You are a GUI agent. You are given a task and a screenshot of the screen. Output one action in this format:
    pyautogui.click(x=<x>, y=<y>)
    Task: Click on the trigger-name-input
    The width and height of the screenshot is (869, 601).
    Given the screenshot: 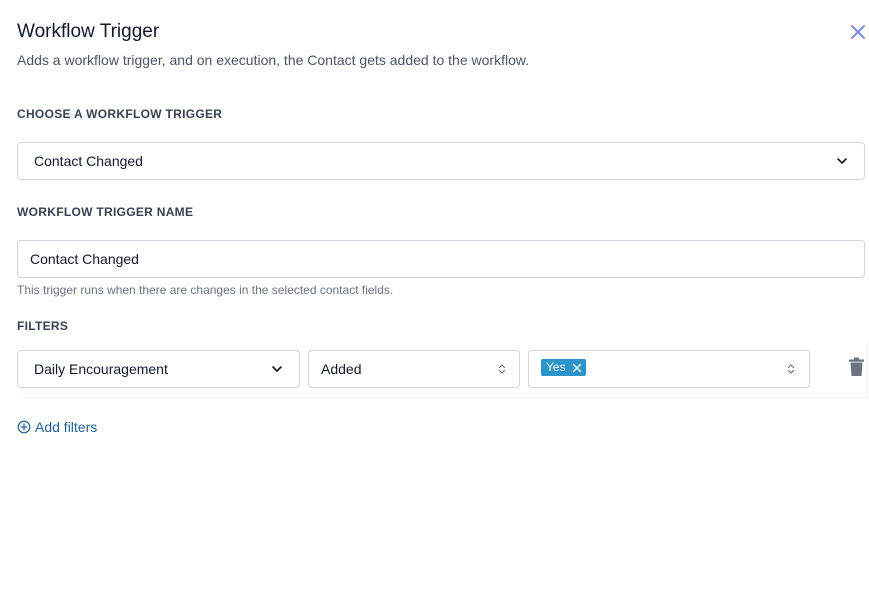 What is the action you would take?
    pyautogui.click(x=441, y=259)
    